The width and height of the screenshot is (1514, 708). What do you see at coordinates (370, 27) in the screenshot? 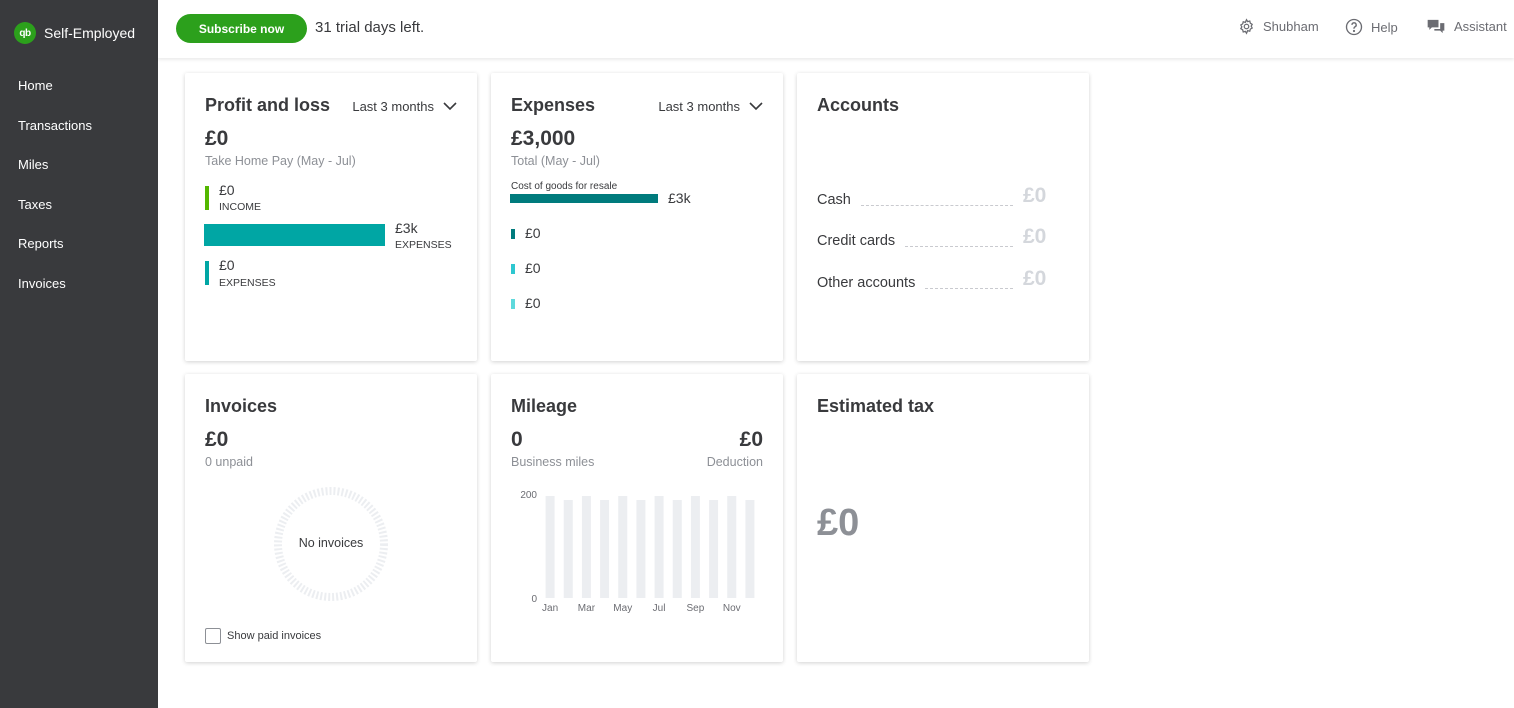
I see `trial-days-text: 31 trial days left.` at bounding box center [370, 27].